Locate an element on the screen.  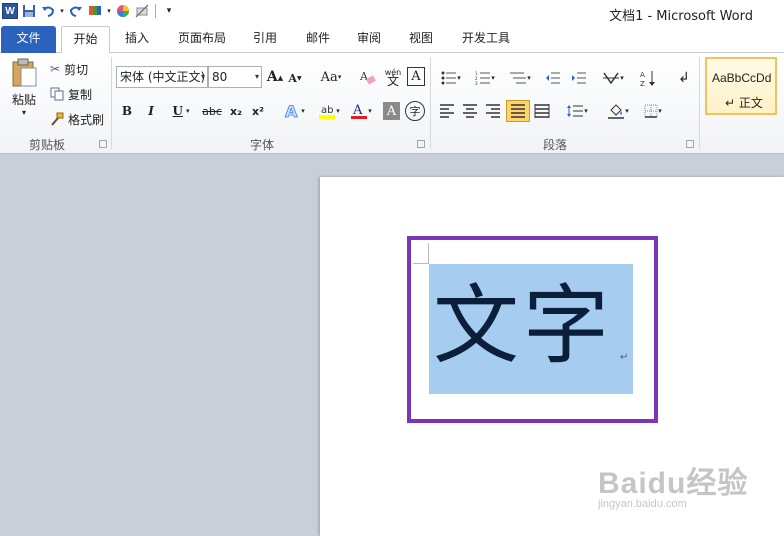
clear-icon is located at coordinates (142, 11).